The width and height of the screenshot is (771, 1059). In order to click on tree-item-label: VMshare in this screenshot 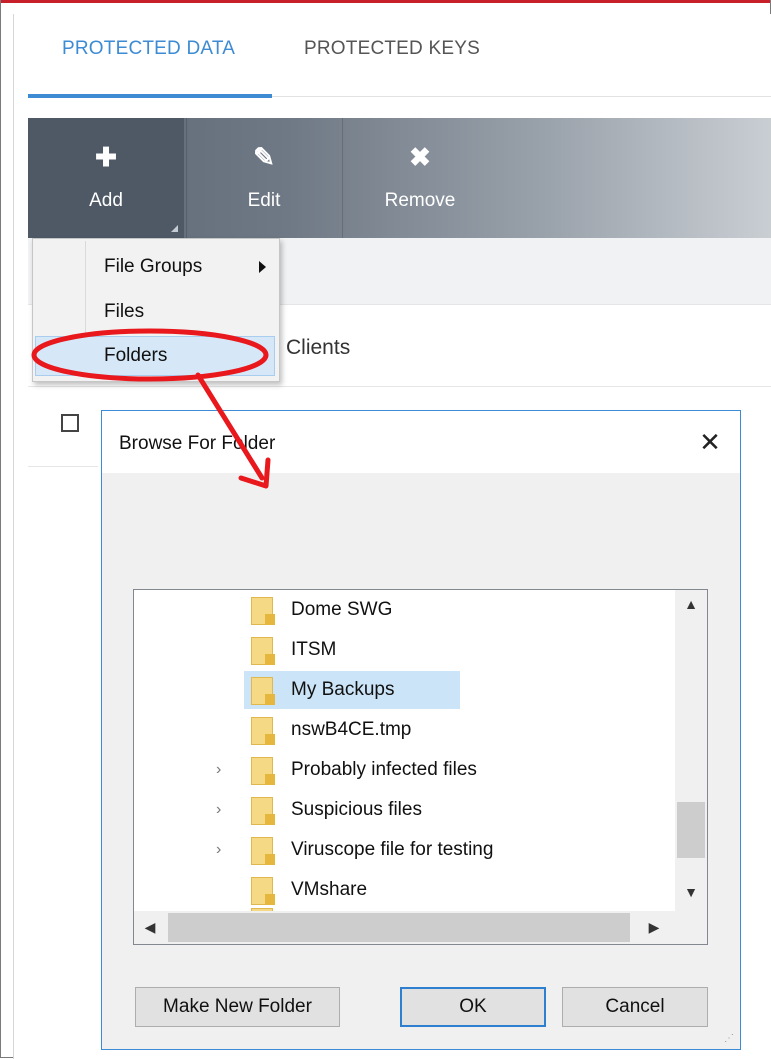, I will do `click(329, 889)`.